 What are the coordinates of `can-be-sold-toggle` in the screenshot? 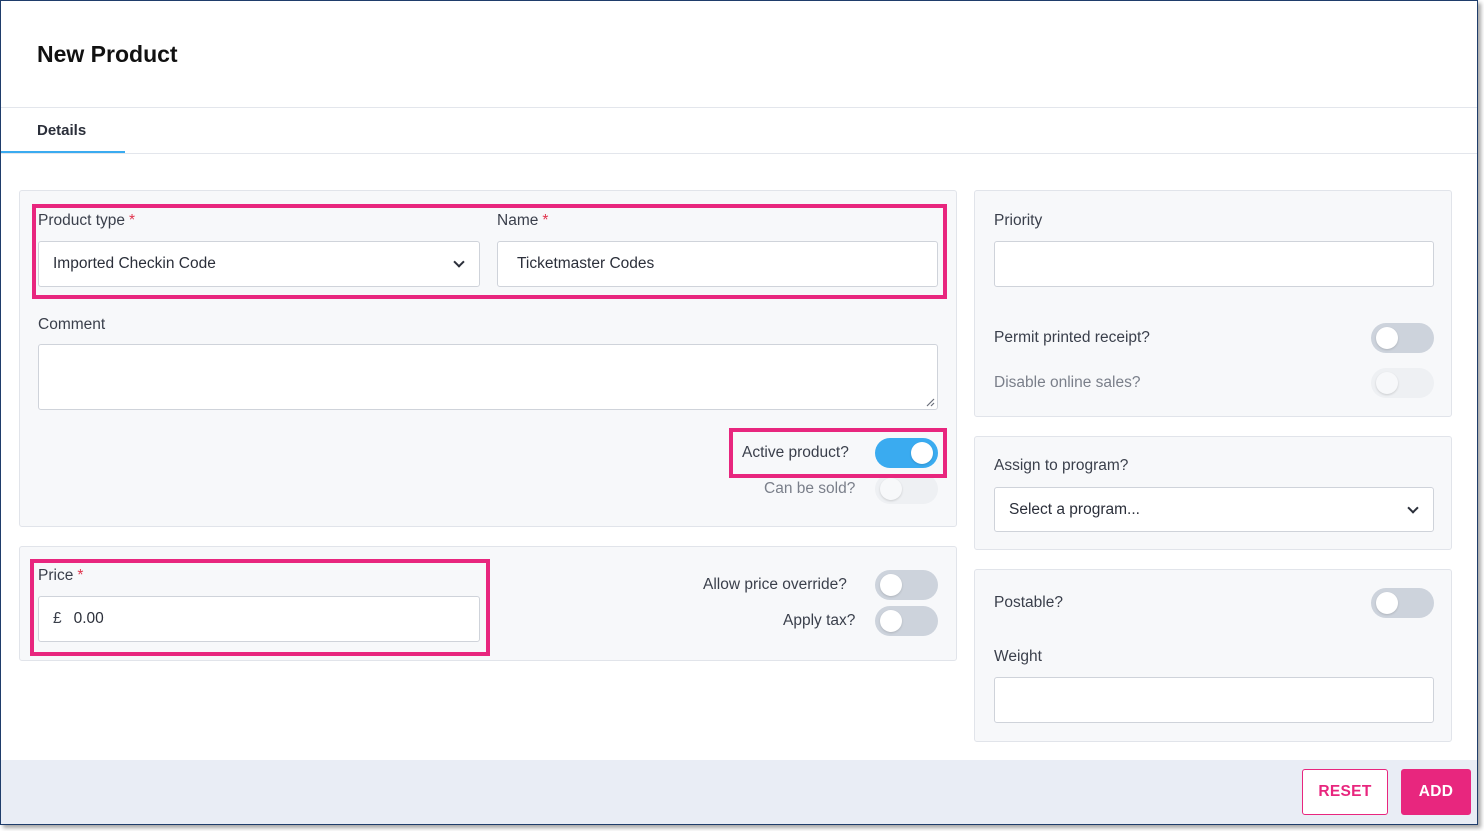 It's located at (906, 489).